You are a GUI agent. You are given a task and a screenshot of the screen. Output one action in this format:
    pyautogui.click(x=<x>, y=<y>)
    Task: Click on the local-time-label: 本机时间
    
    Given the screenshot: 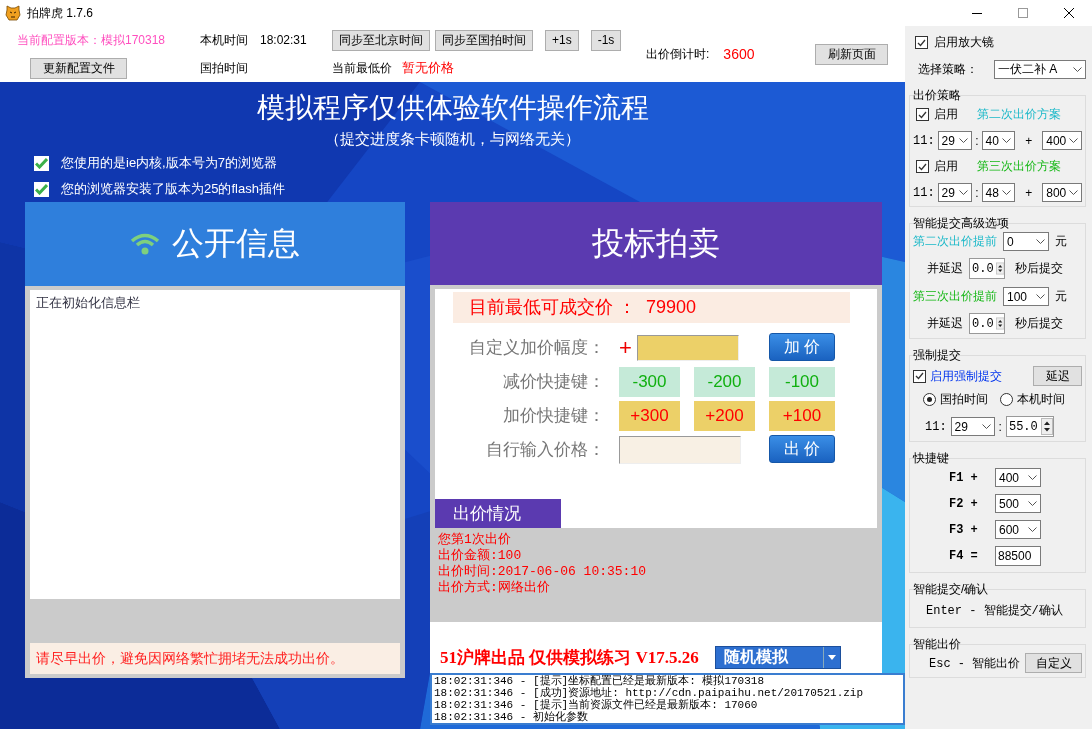 What is the action you would take?
    pyautogui.click(x=224, y=40)
    